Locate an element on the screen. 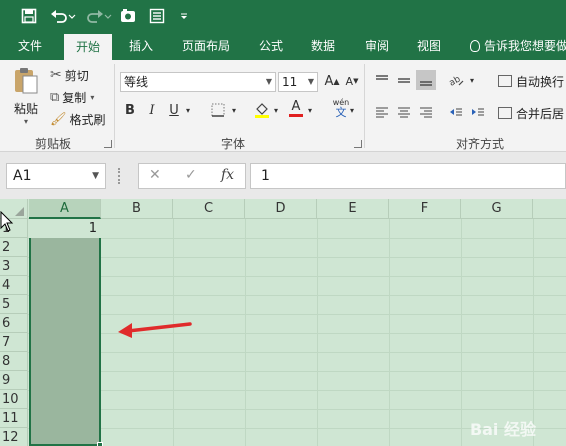 This screenshot has width=566, height=446. enter-icon: ✓ is located at coordinates (191, 175).